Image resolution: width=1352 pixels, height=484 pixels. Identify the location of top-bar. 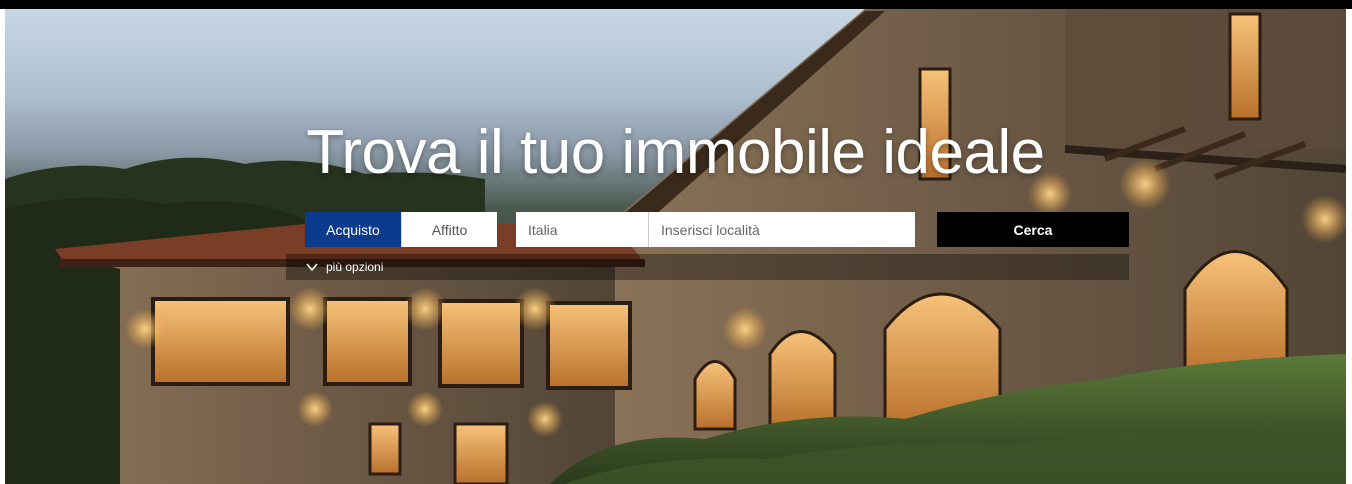
(676, 4).